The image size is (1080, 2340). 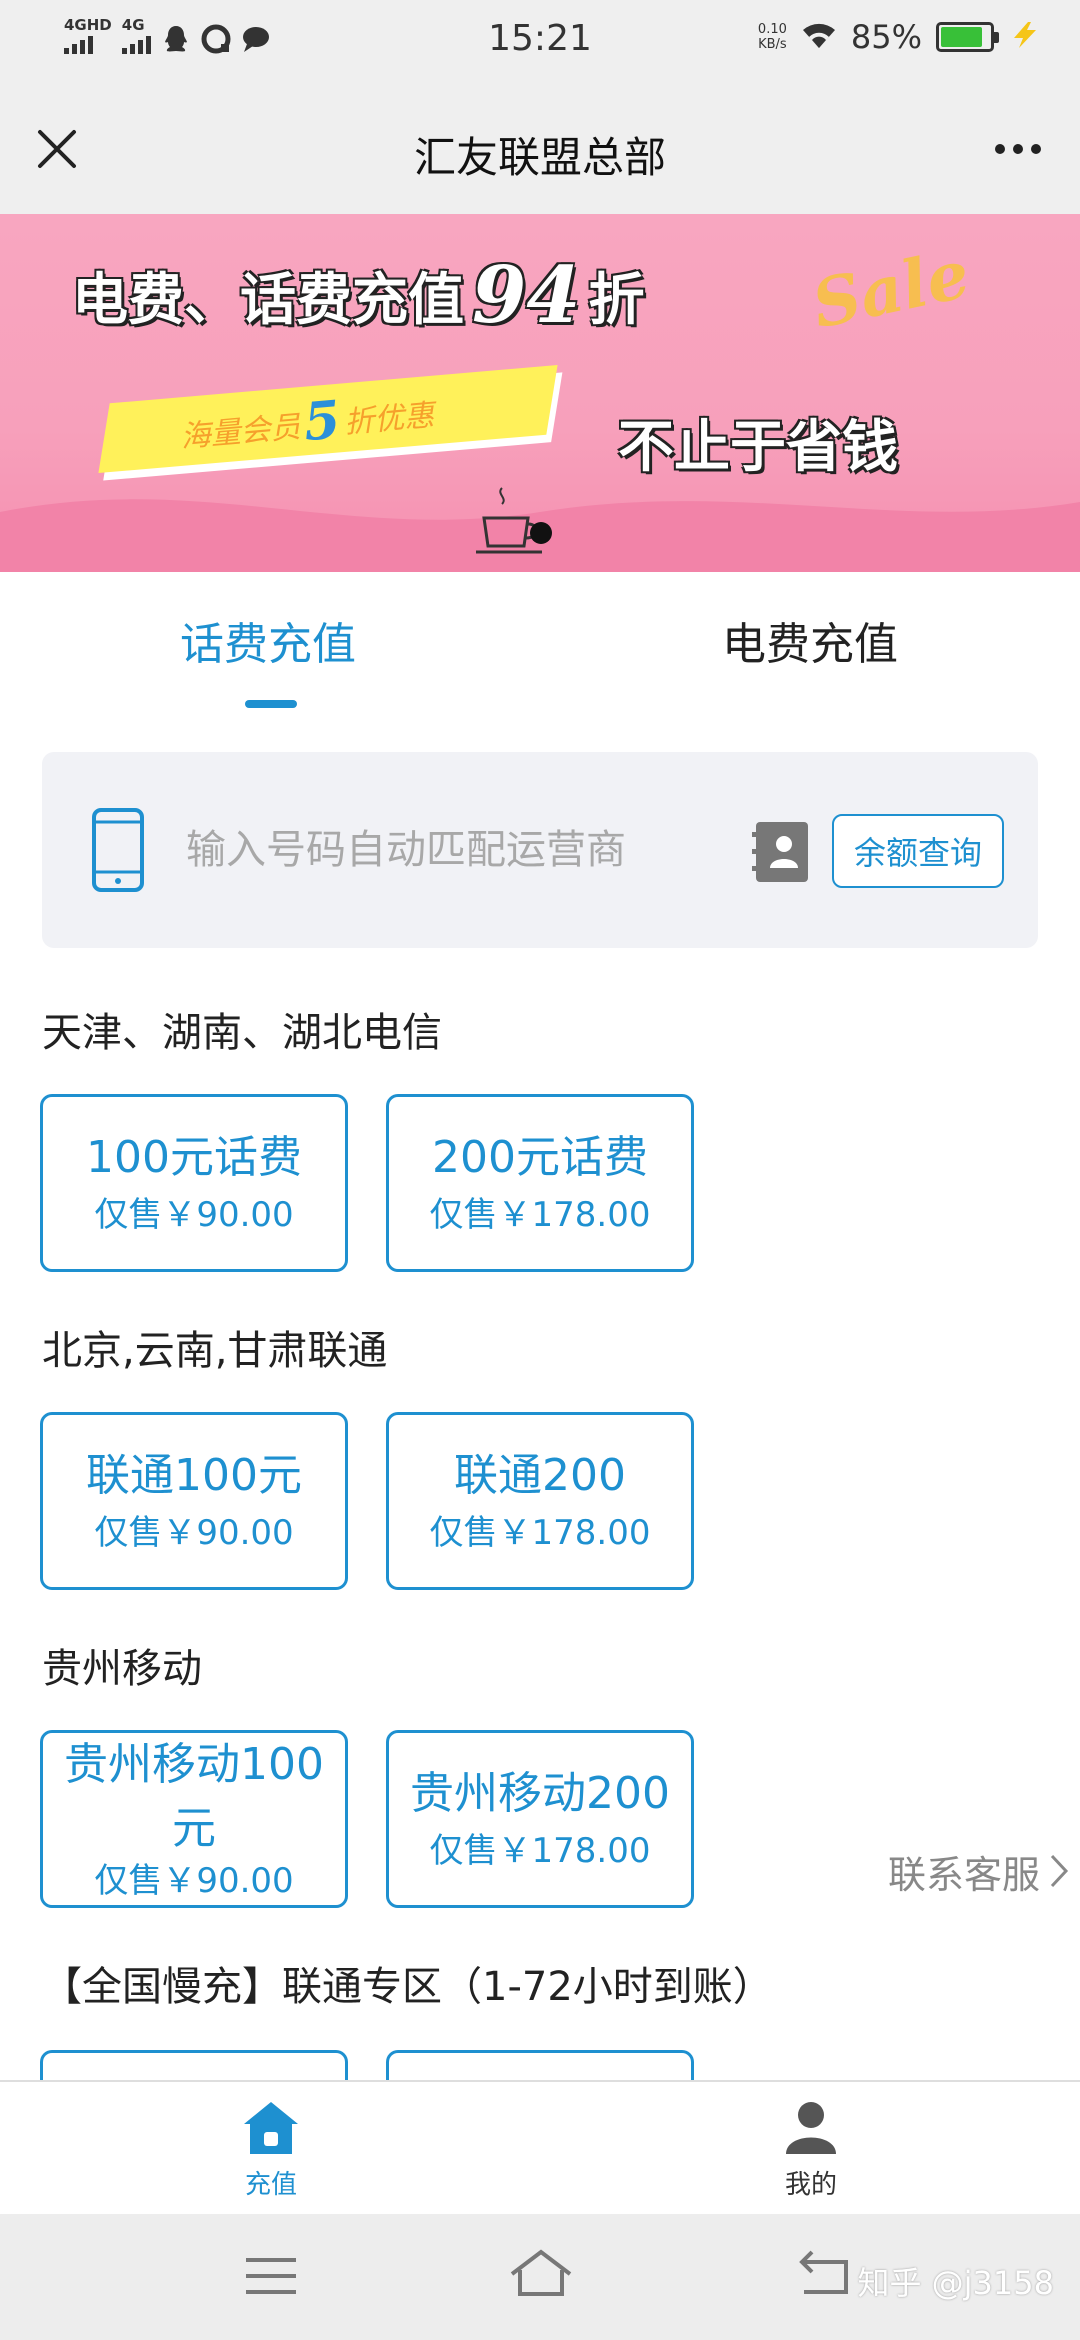 I want to click on banner-sale-text: Sale, so click(x=890, y=289).